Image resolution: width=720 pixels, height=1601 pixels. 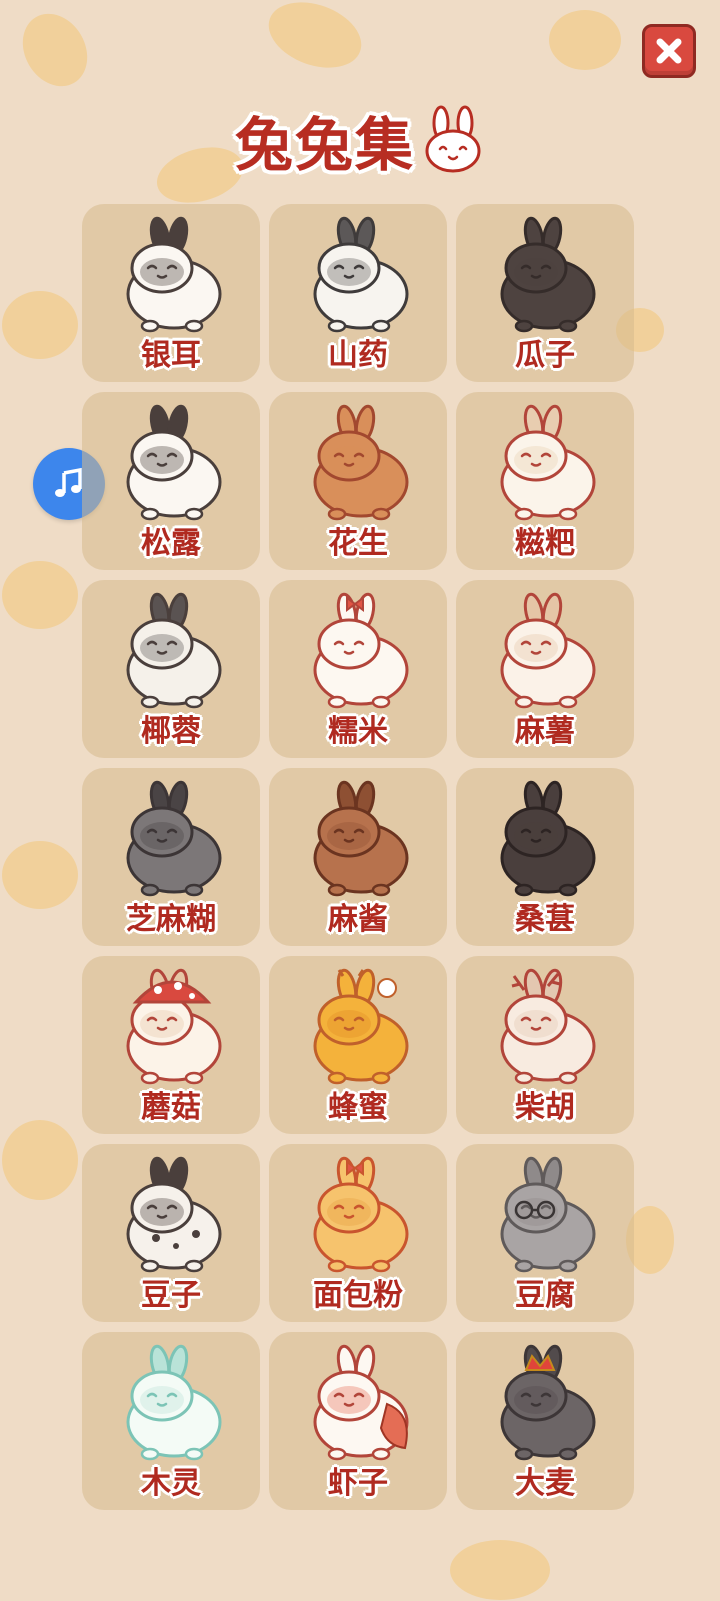 What do you see at coordinates (545, 355) in the screenshot?
I see `rabbit-name: 瓜子` at bounding box center [545, 355].